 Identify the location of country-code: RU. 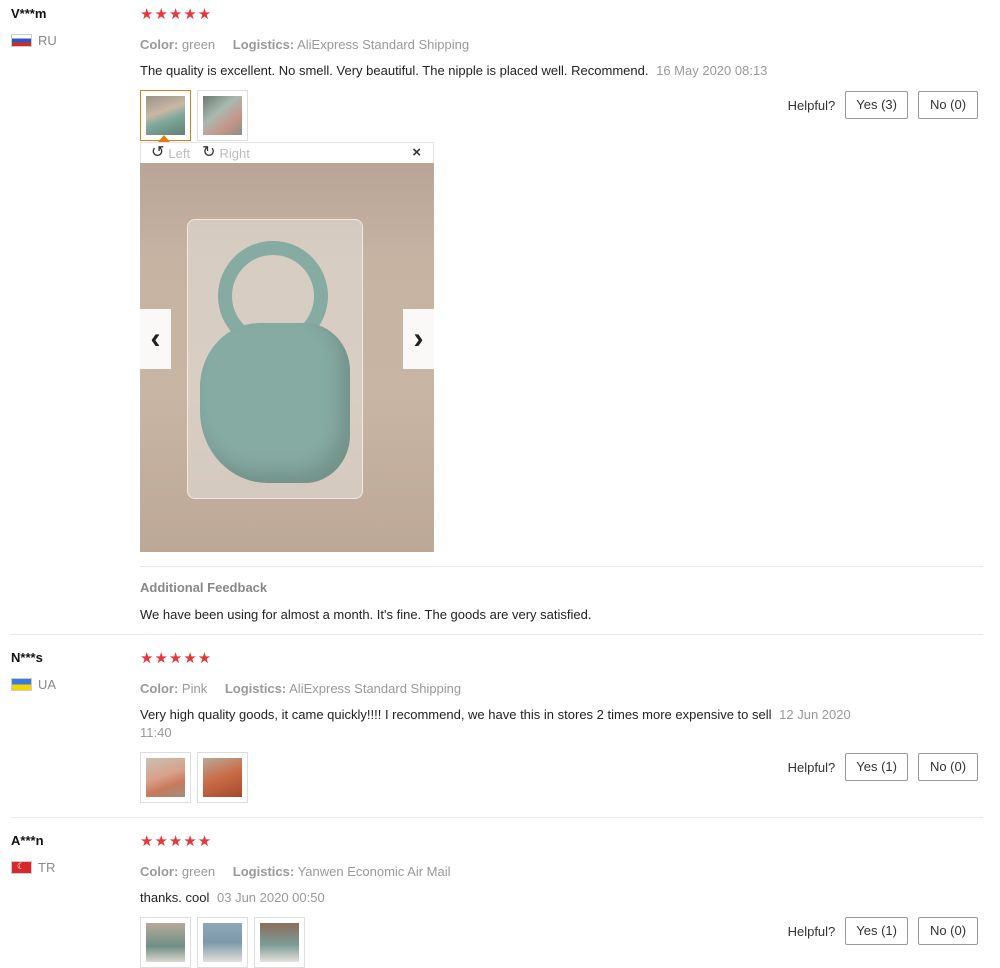
(47, 40).